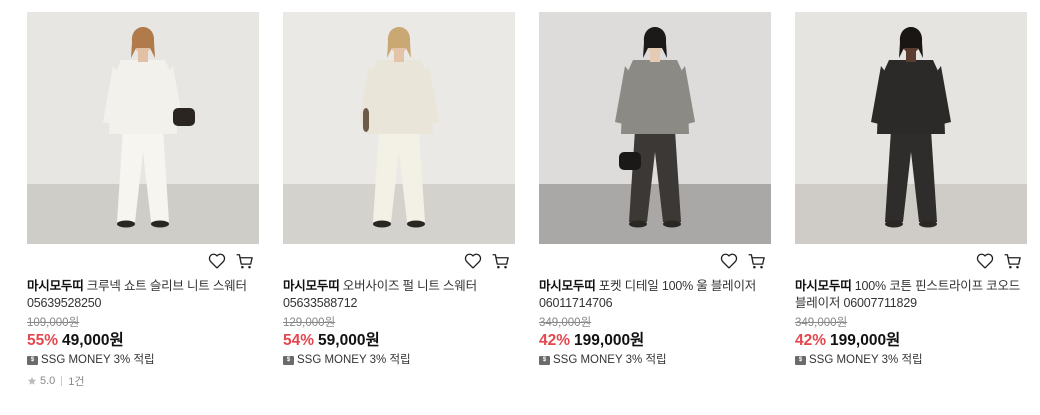 The width and height of the screenshot is (1040, 415). I want to click on divider, so click(62, 381).